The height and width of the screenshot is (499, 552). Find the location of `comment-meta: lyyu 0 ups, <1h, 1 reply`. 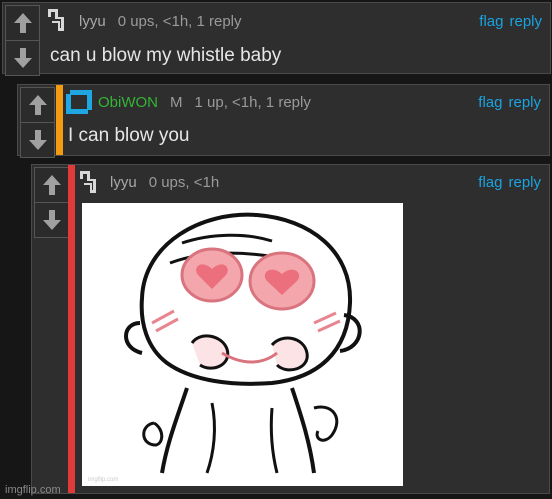

comment-meta: lyyu 0 ups, <1h, 1 reply is located at coordinates (160, 21).